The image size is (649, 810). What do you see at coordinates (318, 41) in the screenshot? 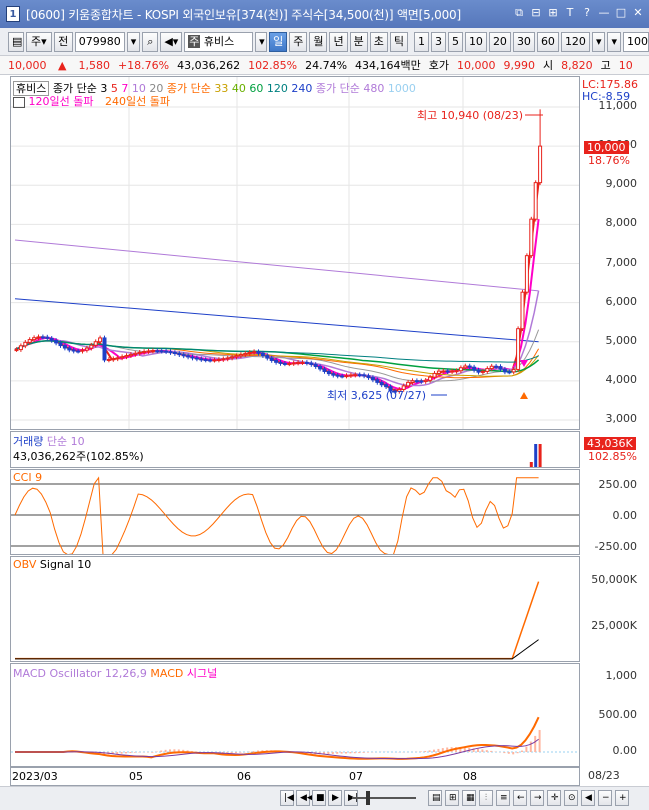
I see `period-month-tab: 월` at bounding box center [318, 41].